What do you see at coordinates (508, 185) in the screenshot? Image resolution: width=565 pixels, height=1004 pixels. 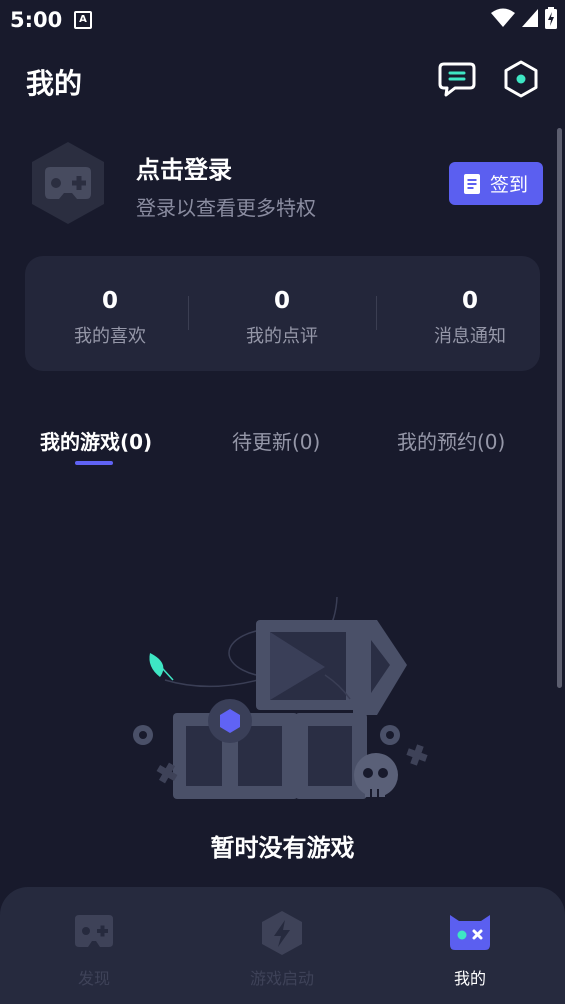 I see `signin-label: 签到` at bounding box center [508, 185].